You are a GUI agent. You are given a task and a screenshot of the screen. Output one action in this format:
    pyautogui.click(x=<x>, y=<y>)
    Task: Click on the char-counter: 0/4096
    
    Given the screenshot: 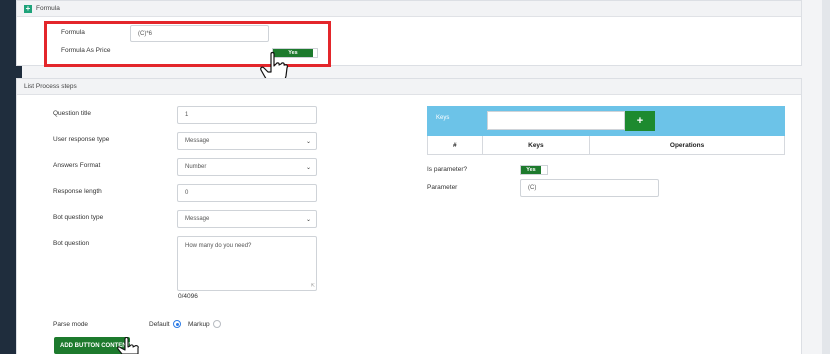 What is the action you would take?
    pyautogui.click(x=188, y=296)
    